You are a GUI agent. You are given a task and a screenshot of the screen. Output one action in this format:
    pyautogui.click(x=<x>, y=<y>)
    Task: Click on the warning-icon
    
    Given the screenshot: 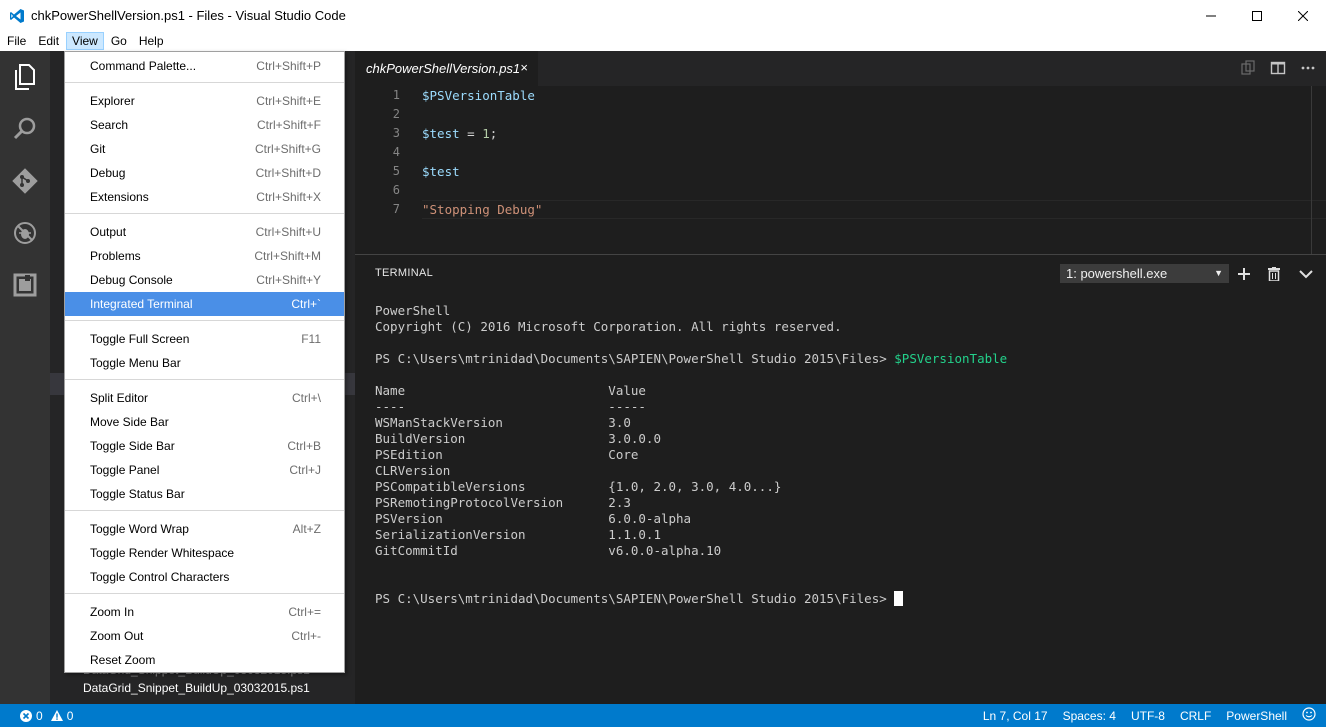 What is the action you would take?
    pyautogui.click(x=56, y=715)
    